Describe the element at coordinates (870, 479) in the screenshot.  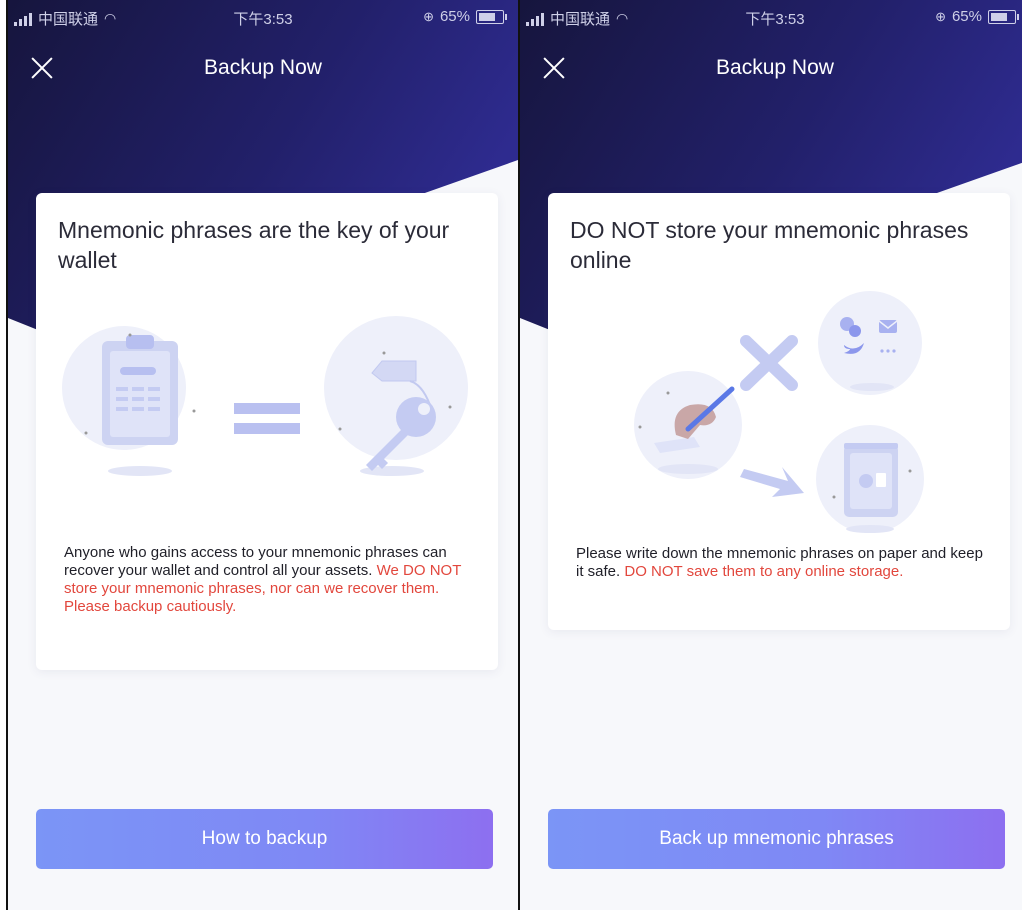
I see `safe-icon` at that location.